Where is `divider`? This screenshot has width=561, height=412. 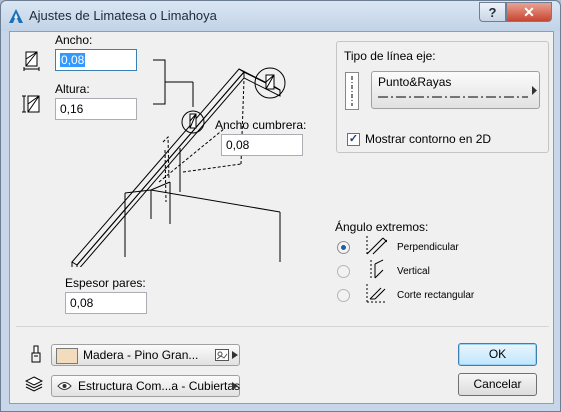 divider is located at coordinates (282, 326).